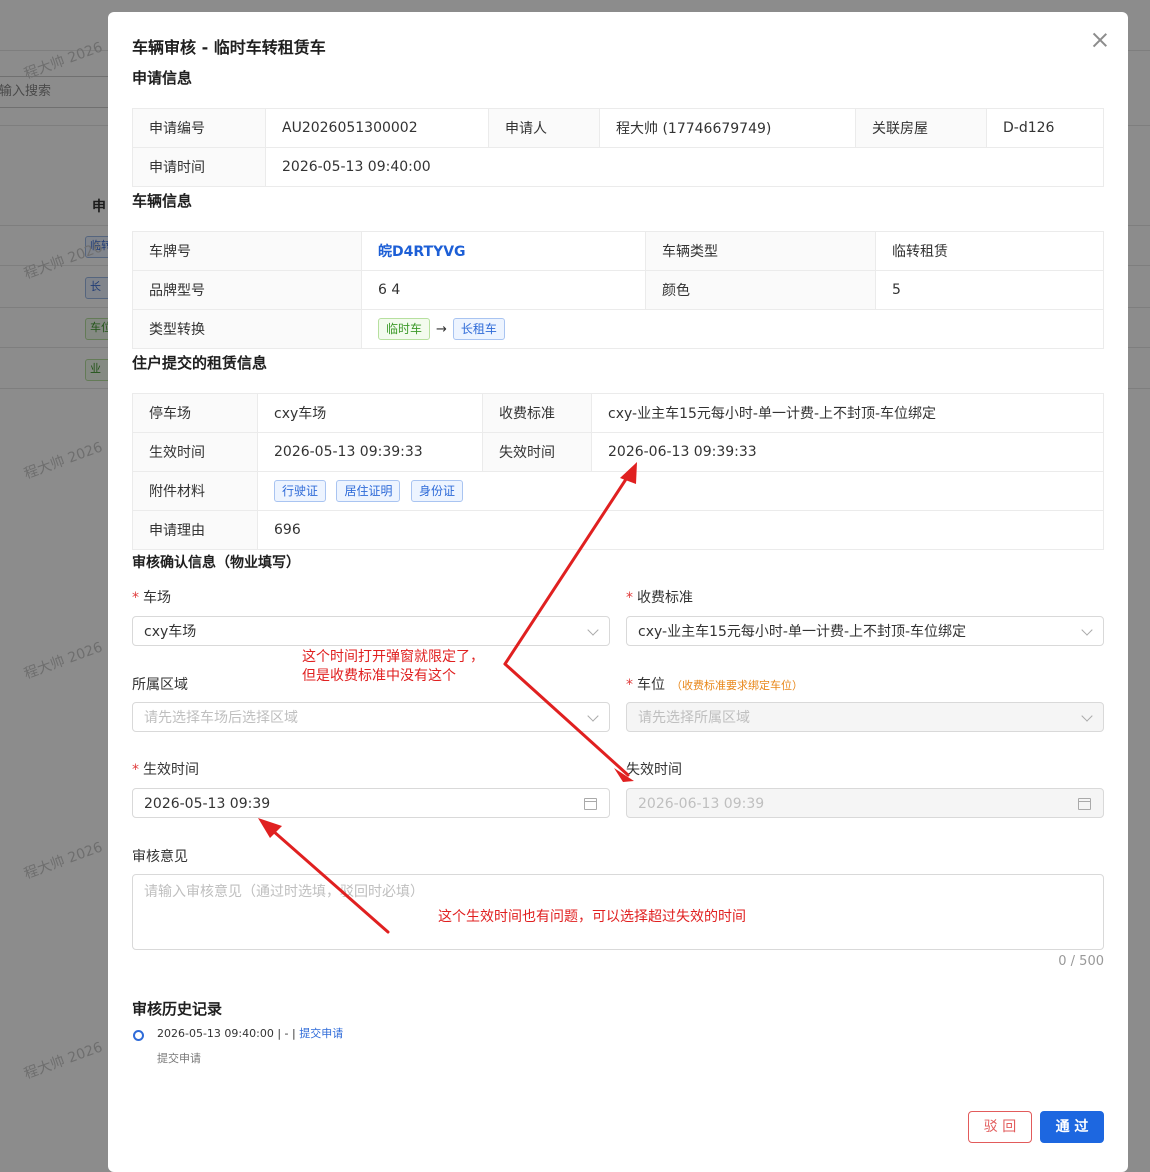 This screenshot has width=1150, height=1172. What do you see at coordinates (537, 452) in the screenshot?
I see `label-end-time: 失效时间` at bounding box center [537, 452].